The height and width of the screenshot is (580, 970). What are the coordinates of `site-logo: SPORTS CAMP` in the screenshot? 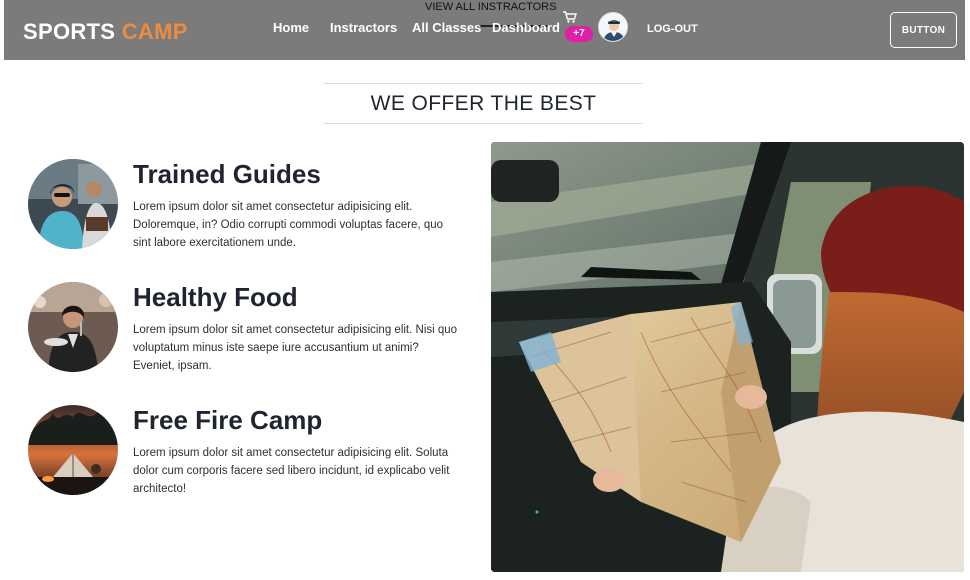 It's located at (105, 32).